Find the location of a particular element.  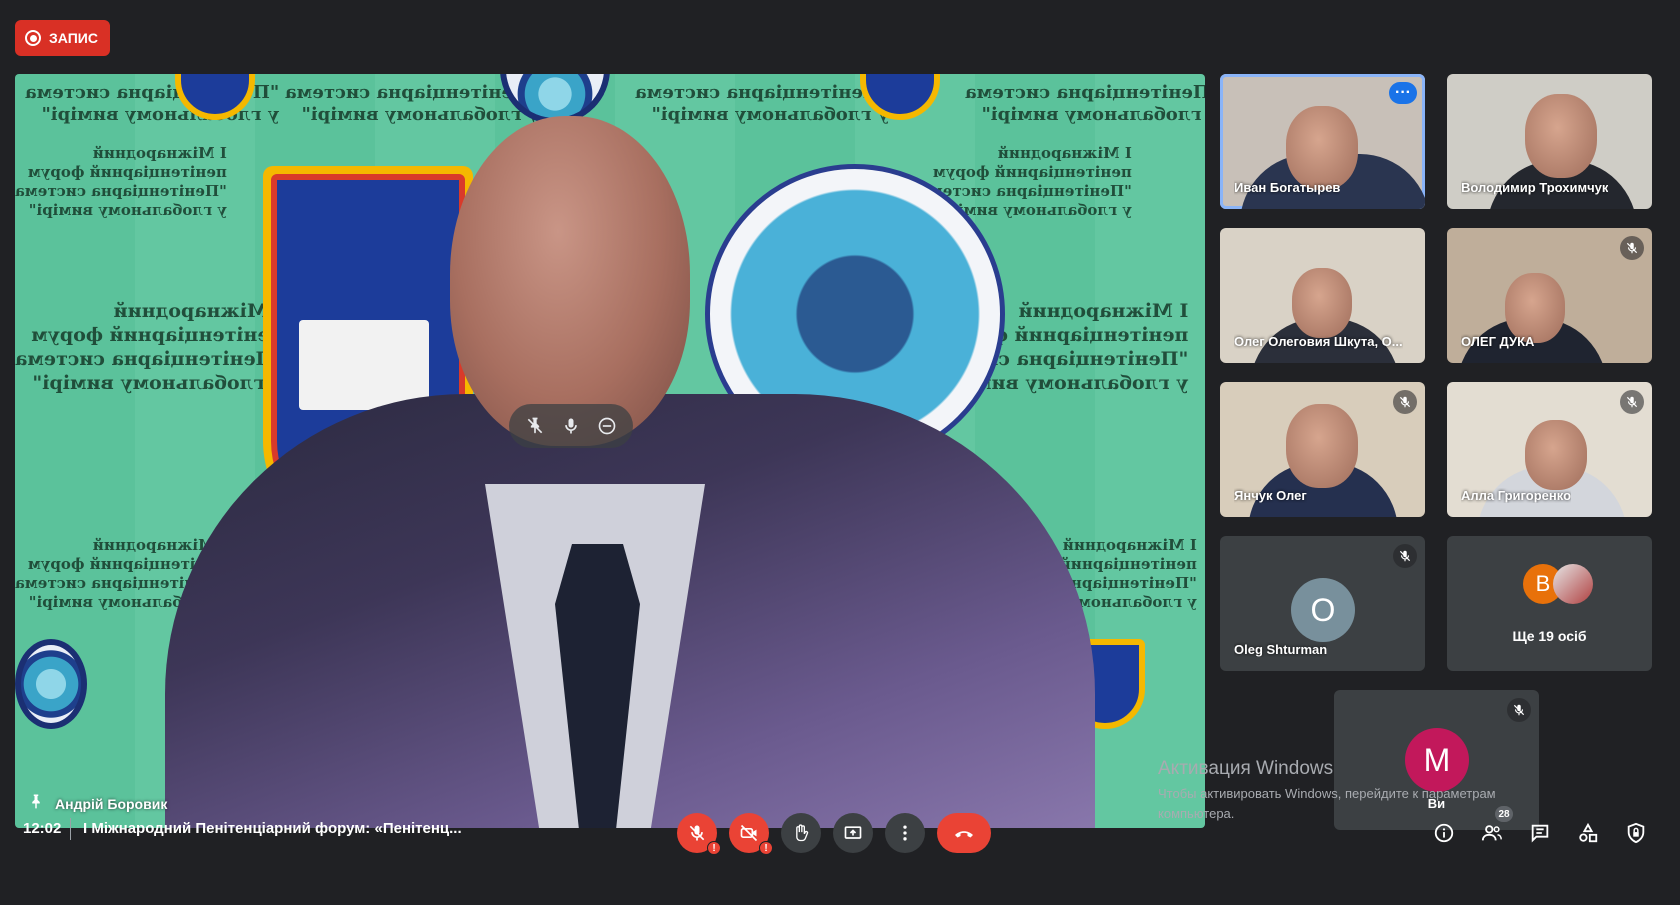

raise-hand-button is located at coordinates (801, 833).